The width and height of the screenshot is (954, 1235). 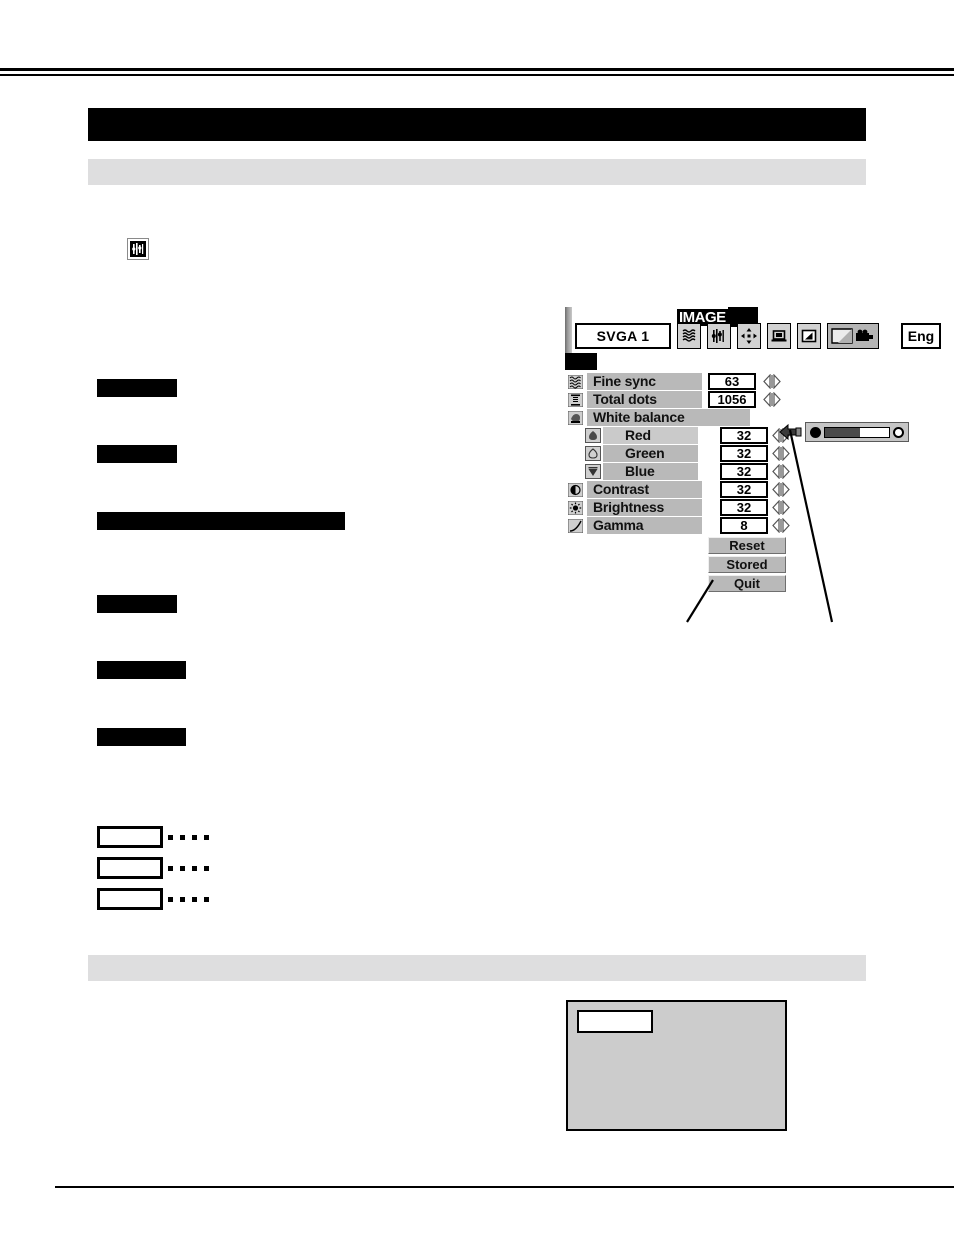 What do you see at coordinates (921, 336) in the screenshot?
I see `language-button: Eng` at bounding box center [921, 336].